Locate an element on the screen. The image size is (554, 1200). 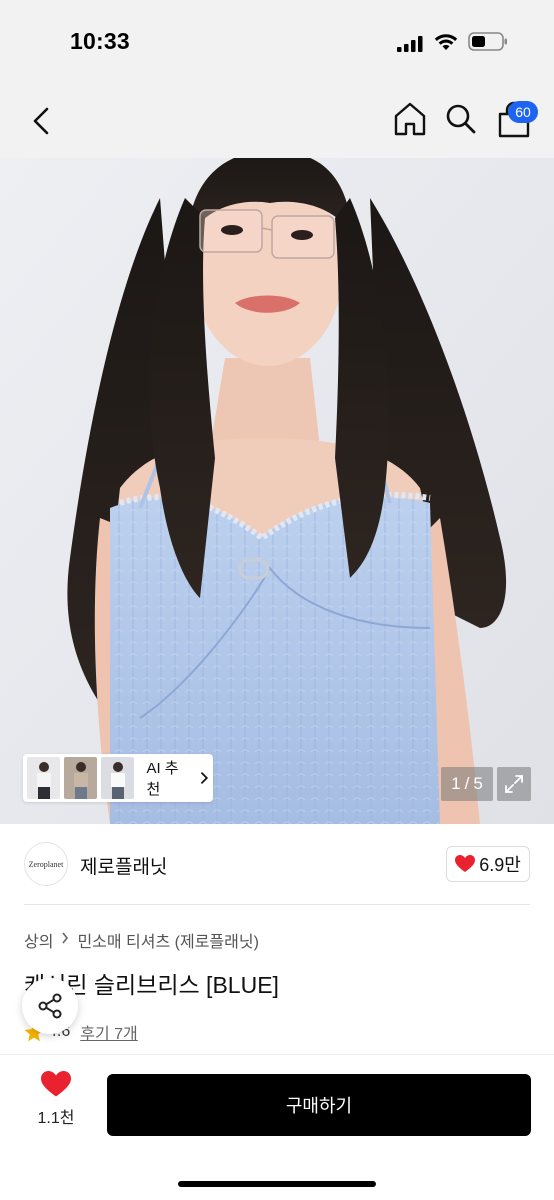
cart-count-badge: 60 is located at coordinates (523, 112).